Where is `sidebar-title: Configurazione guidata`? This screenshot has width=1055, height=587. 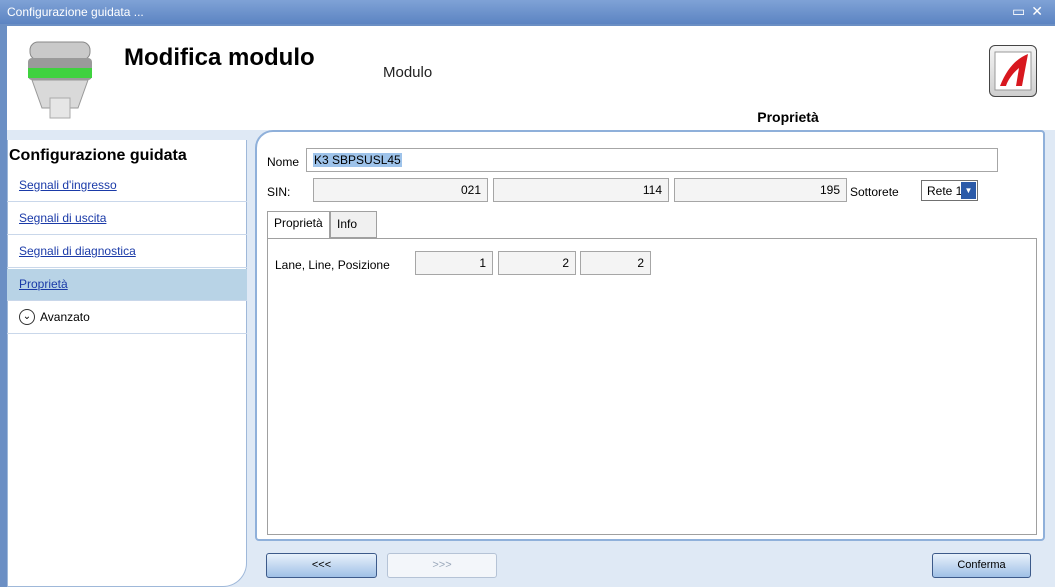
sidebar-title: Configurazione guidata is located at coordinates (98, 155).